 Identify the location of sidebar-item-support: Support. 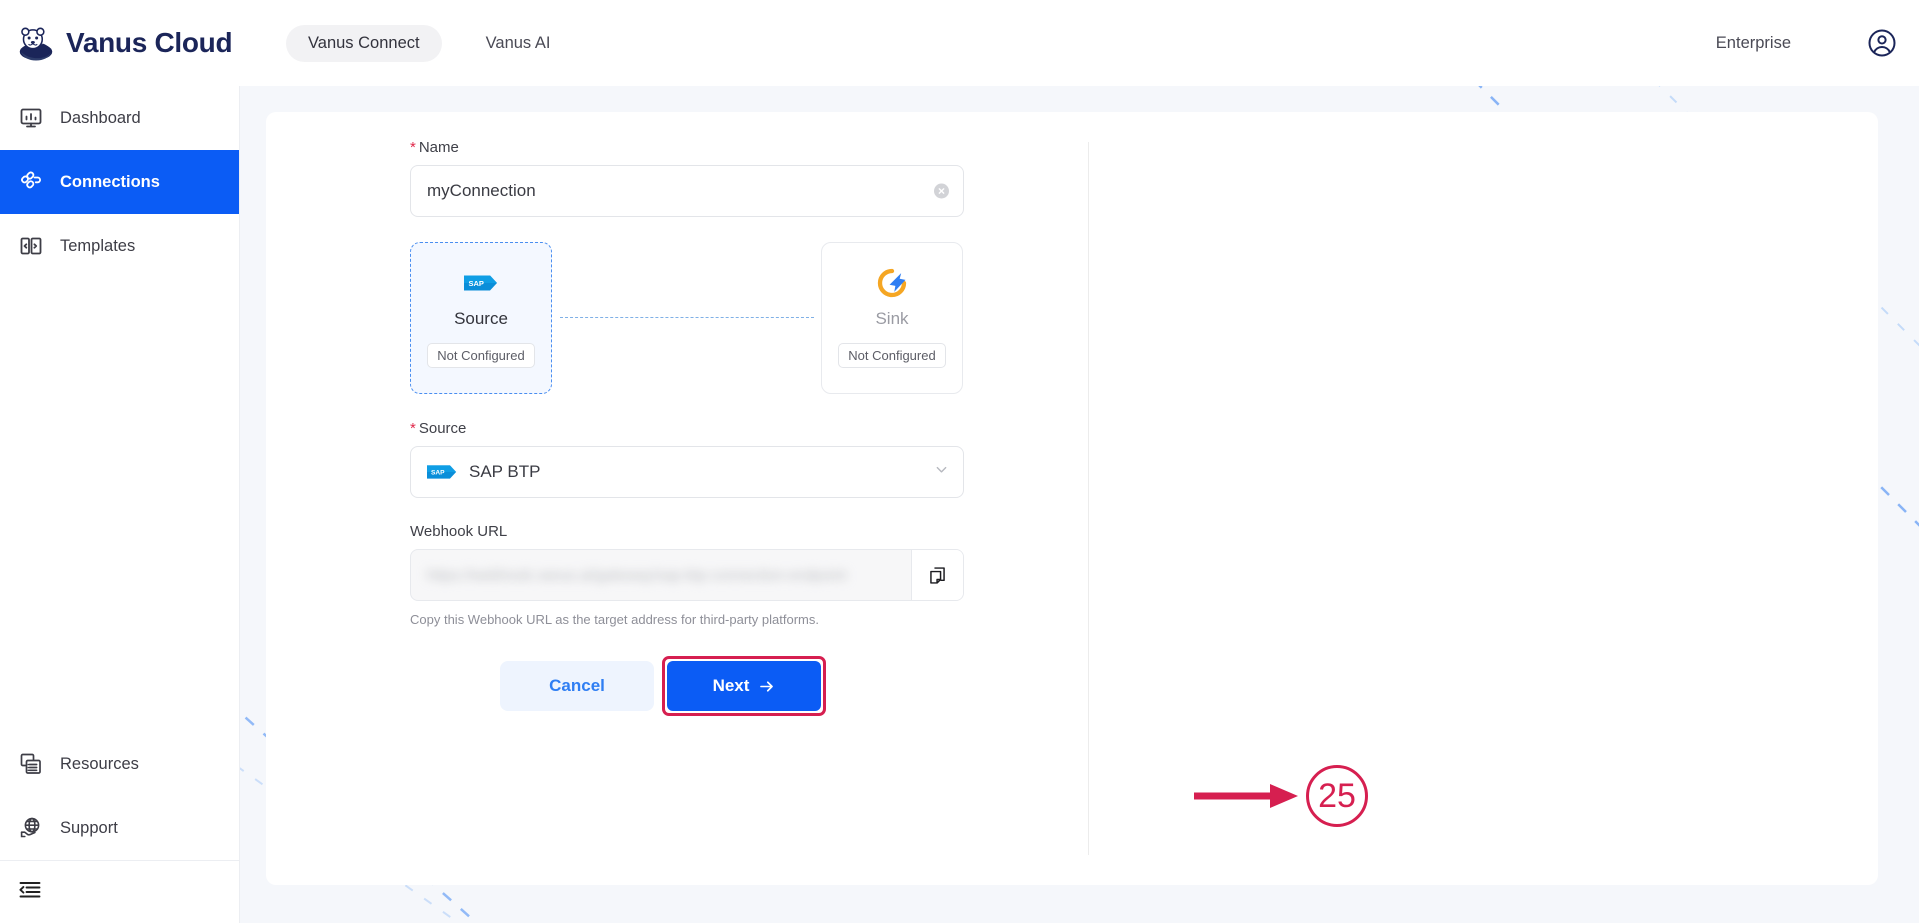
(119, 828).